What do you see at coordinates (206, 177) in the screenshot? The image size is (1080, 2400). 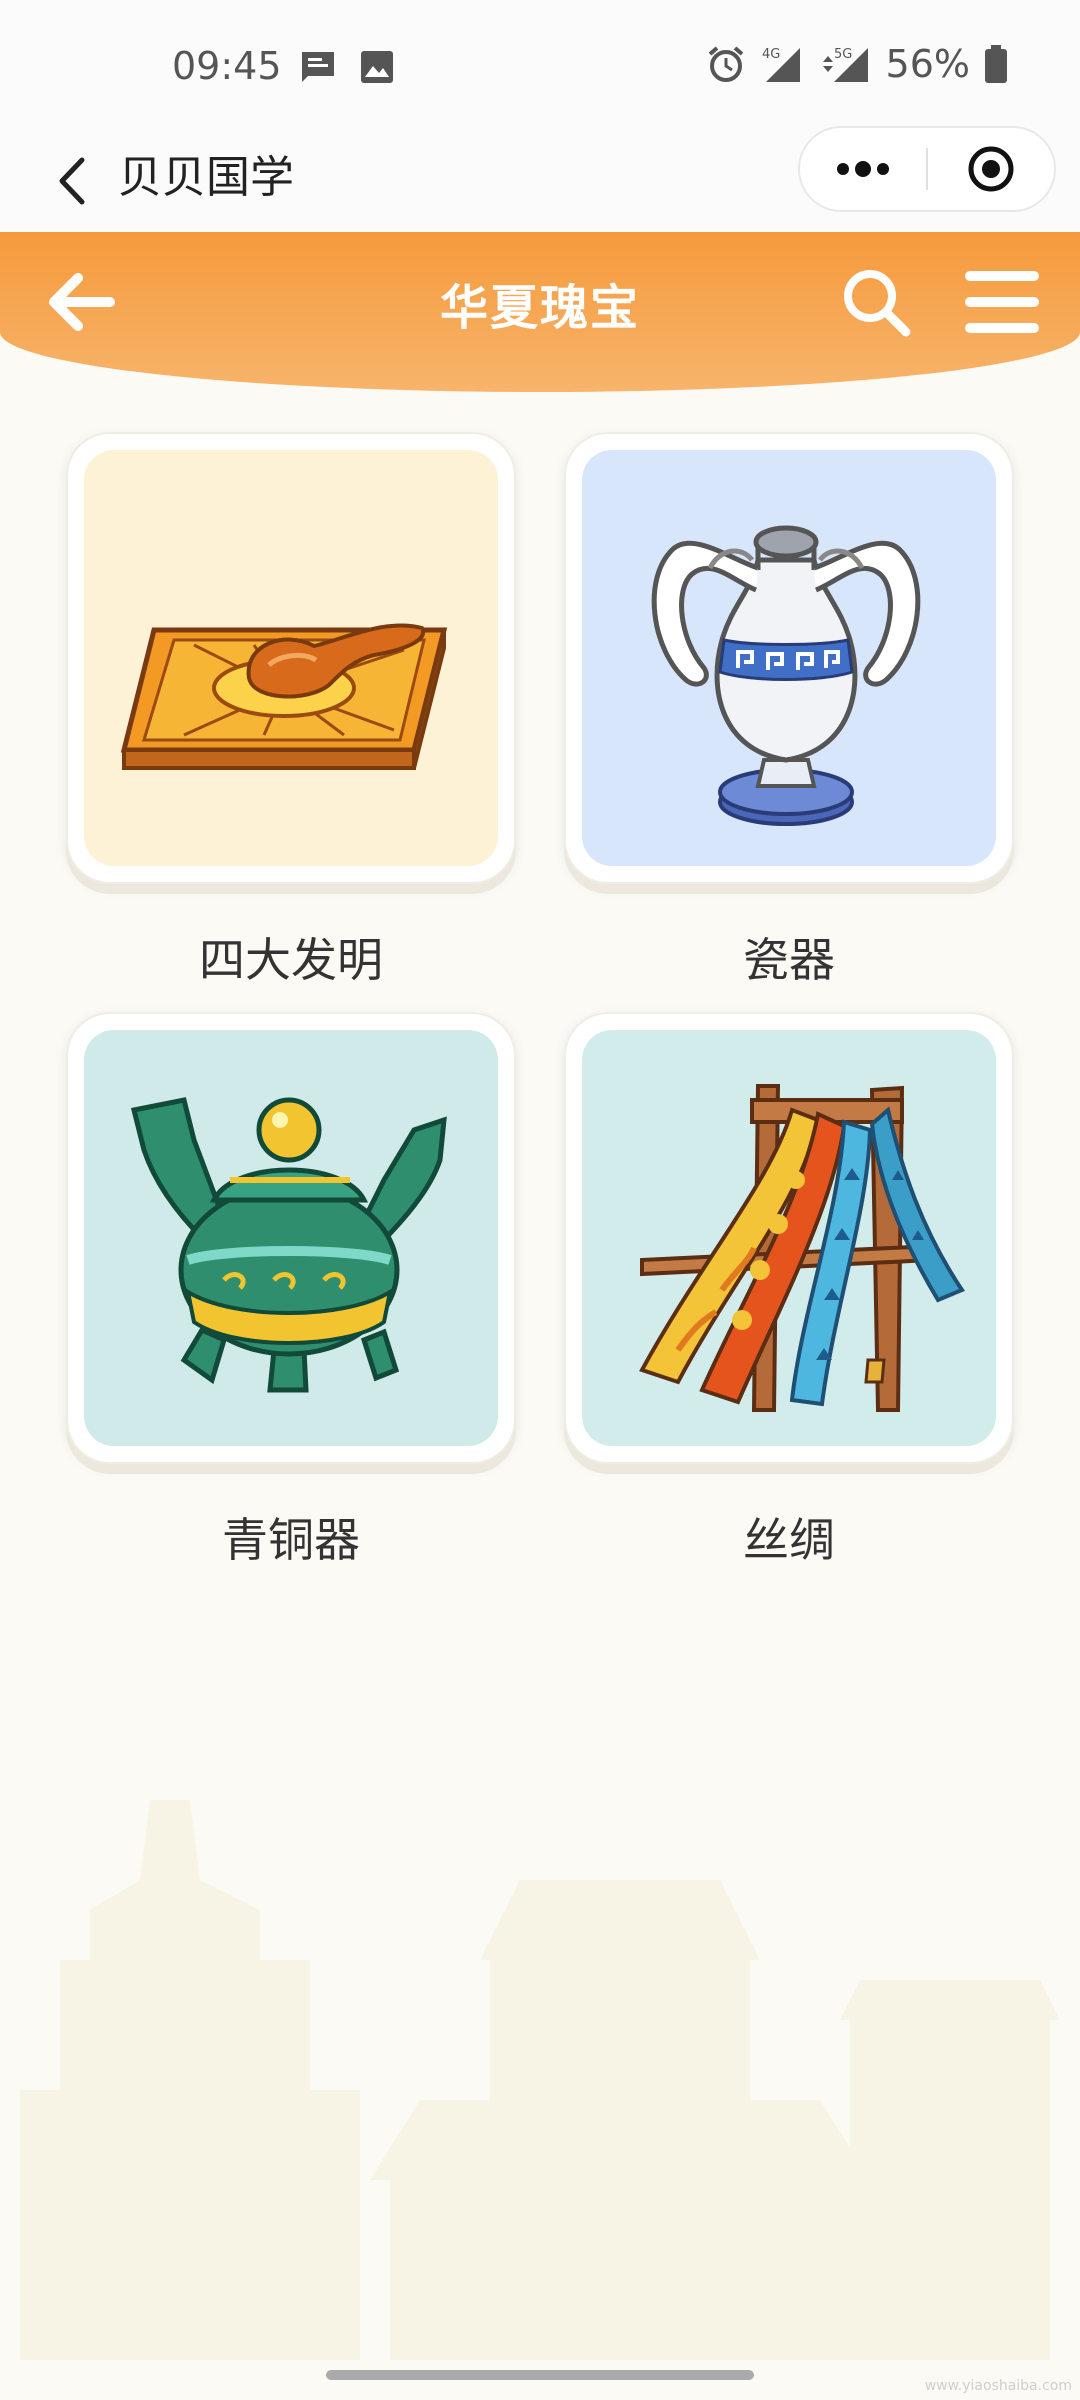 I see `nav-title: 贝贝国学` at bounding box center [206, 177].